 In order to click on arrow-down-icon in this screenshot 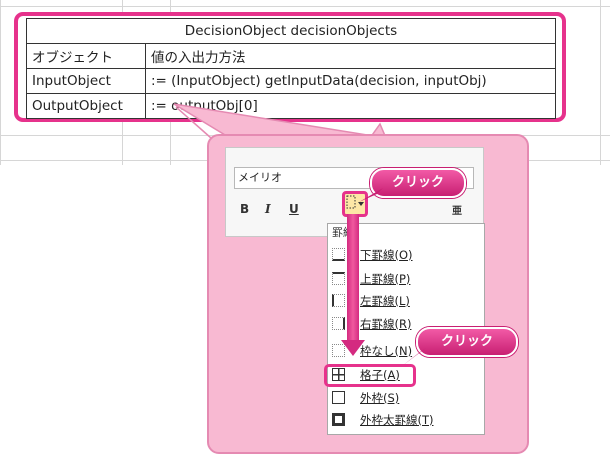, I will do `click(353, 348)`.